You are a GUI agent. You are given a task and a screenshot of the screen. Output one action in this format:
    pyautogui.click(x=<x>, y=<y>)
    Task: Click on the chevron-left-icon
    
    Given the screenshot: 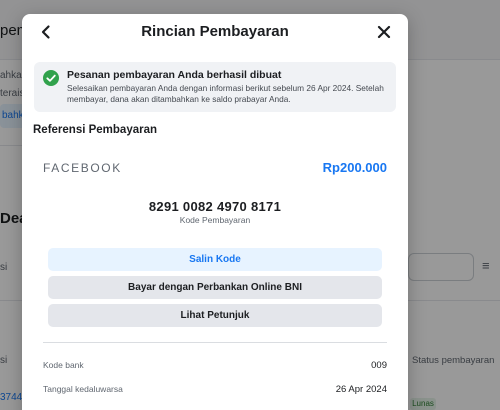 What is the action you would take?
    pyautogui.click(x=45, y=32)
    